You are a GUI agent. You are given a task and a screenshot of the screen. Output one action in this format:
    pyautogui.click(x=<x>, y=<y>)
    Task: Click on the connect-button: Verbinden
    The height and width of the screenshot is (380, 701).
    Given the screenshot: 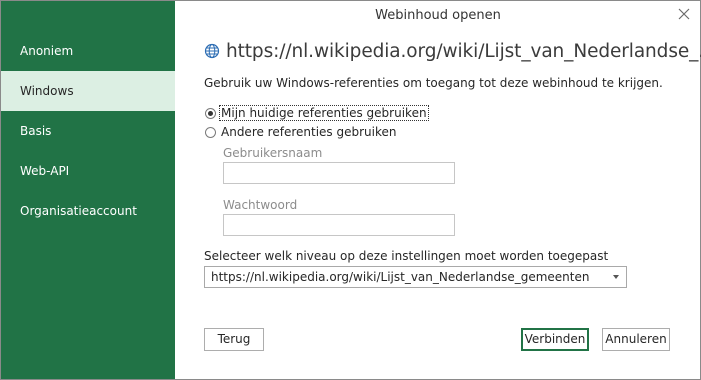 What is the action you would take?
    pyautogui.click(x=555, y=339)
    